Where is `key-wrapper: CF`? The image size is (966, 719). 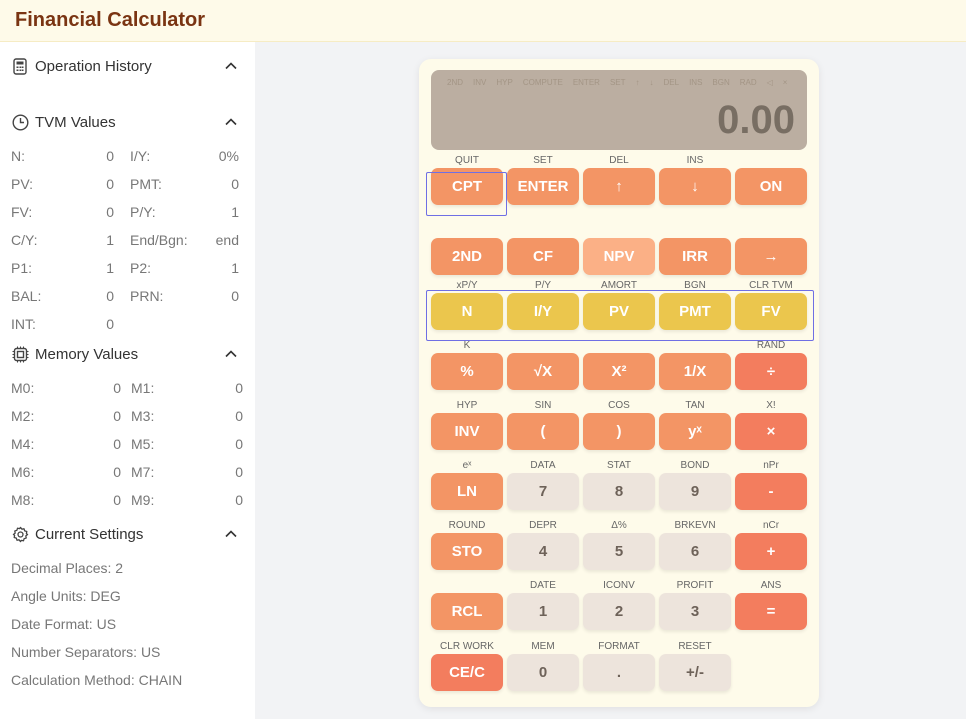 key-wrapper: CF is located at coordinates (543, 249).